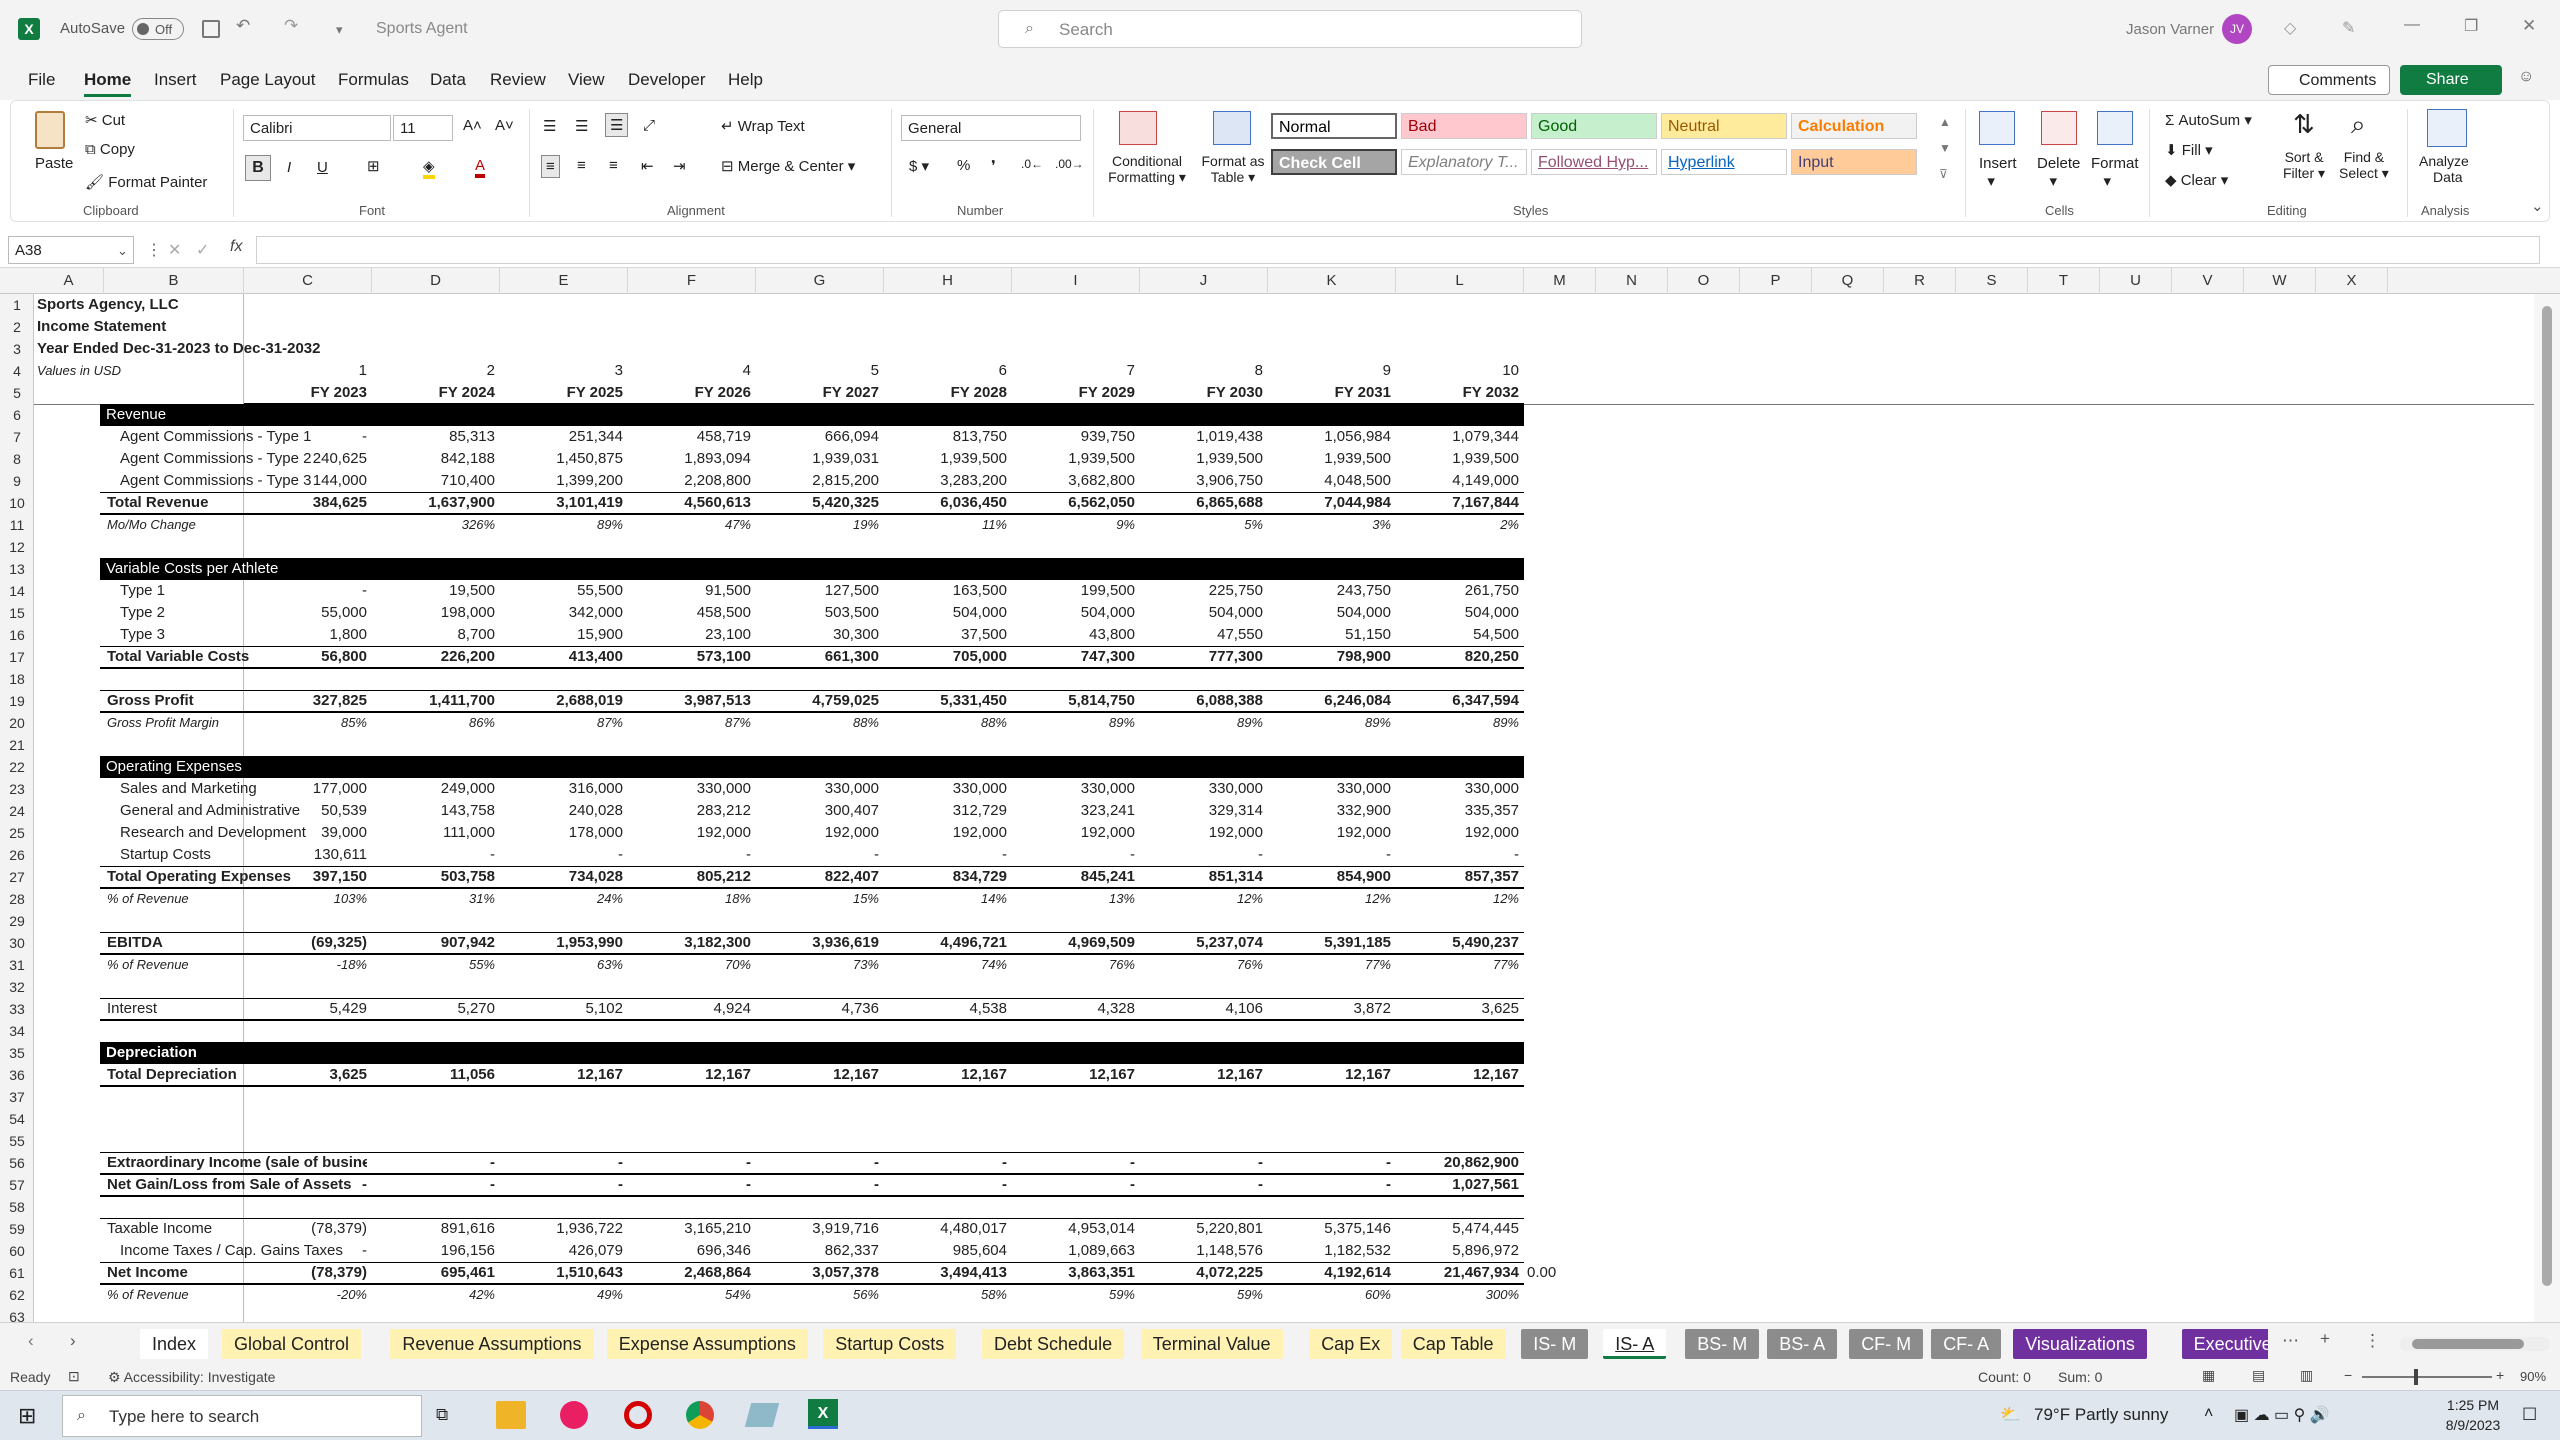  Describe the element at coordinates (550, 166) in the screenshot. I see `align-left-icon: ≡` at that location.